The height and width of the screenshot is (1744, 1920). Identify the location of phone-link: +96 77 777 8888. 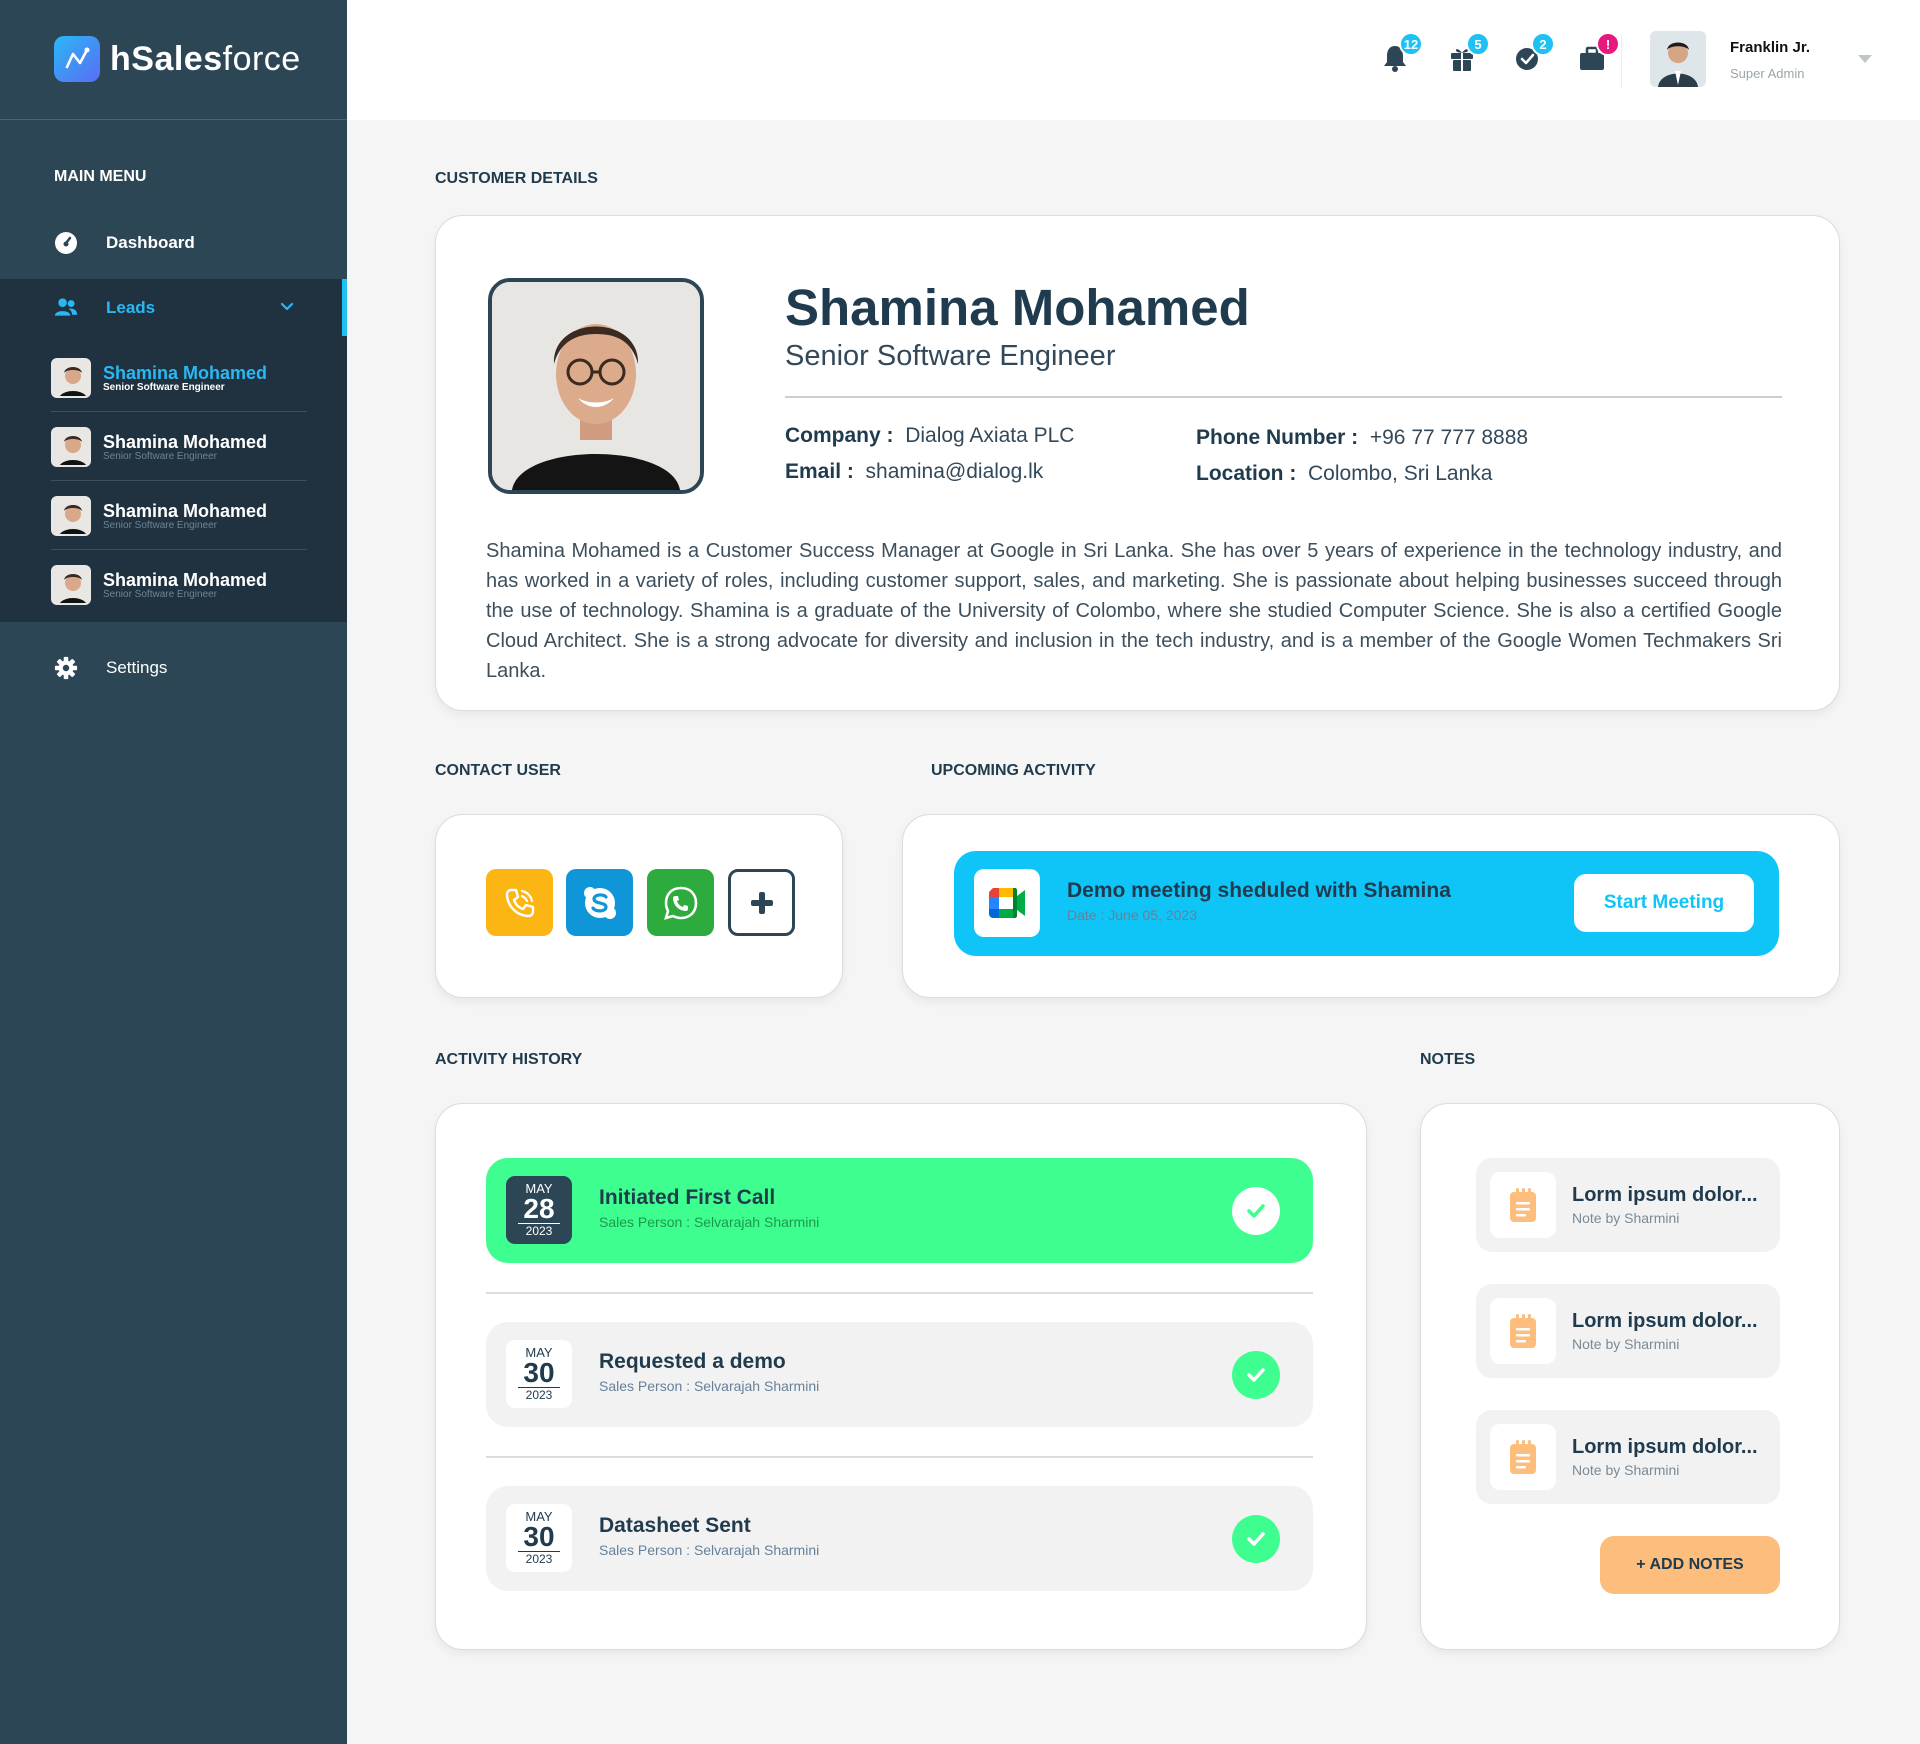
(1449, 437).